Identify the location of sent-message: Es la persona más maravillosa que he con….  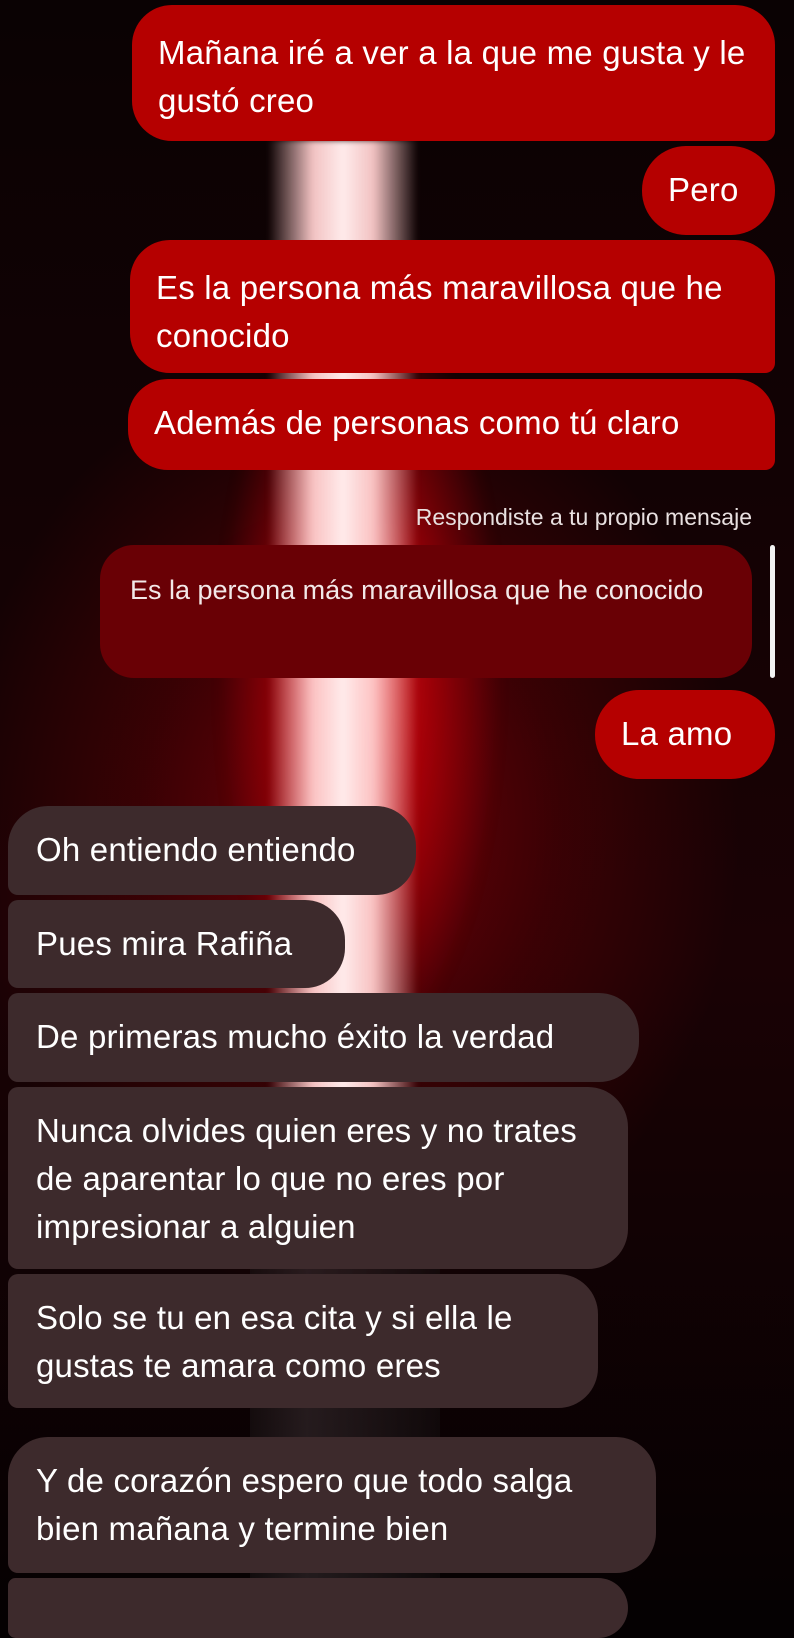
(452, 306).